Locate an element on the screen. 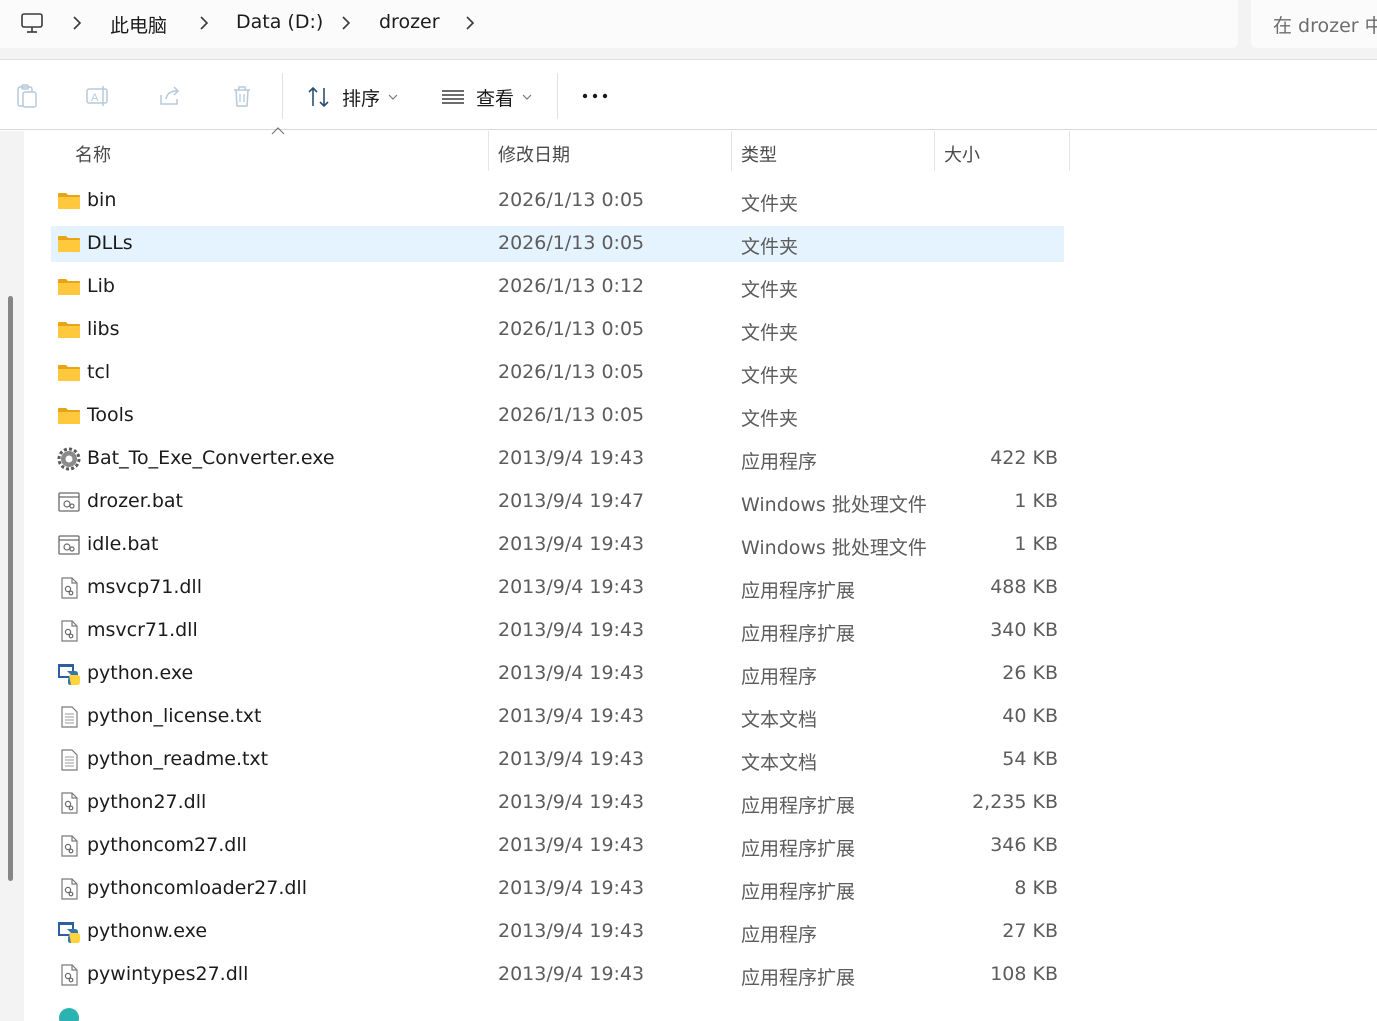  python-icon is located at coordinates (69, 674).